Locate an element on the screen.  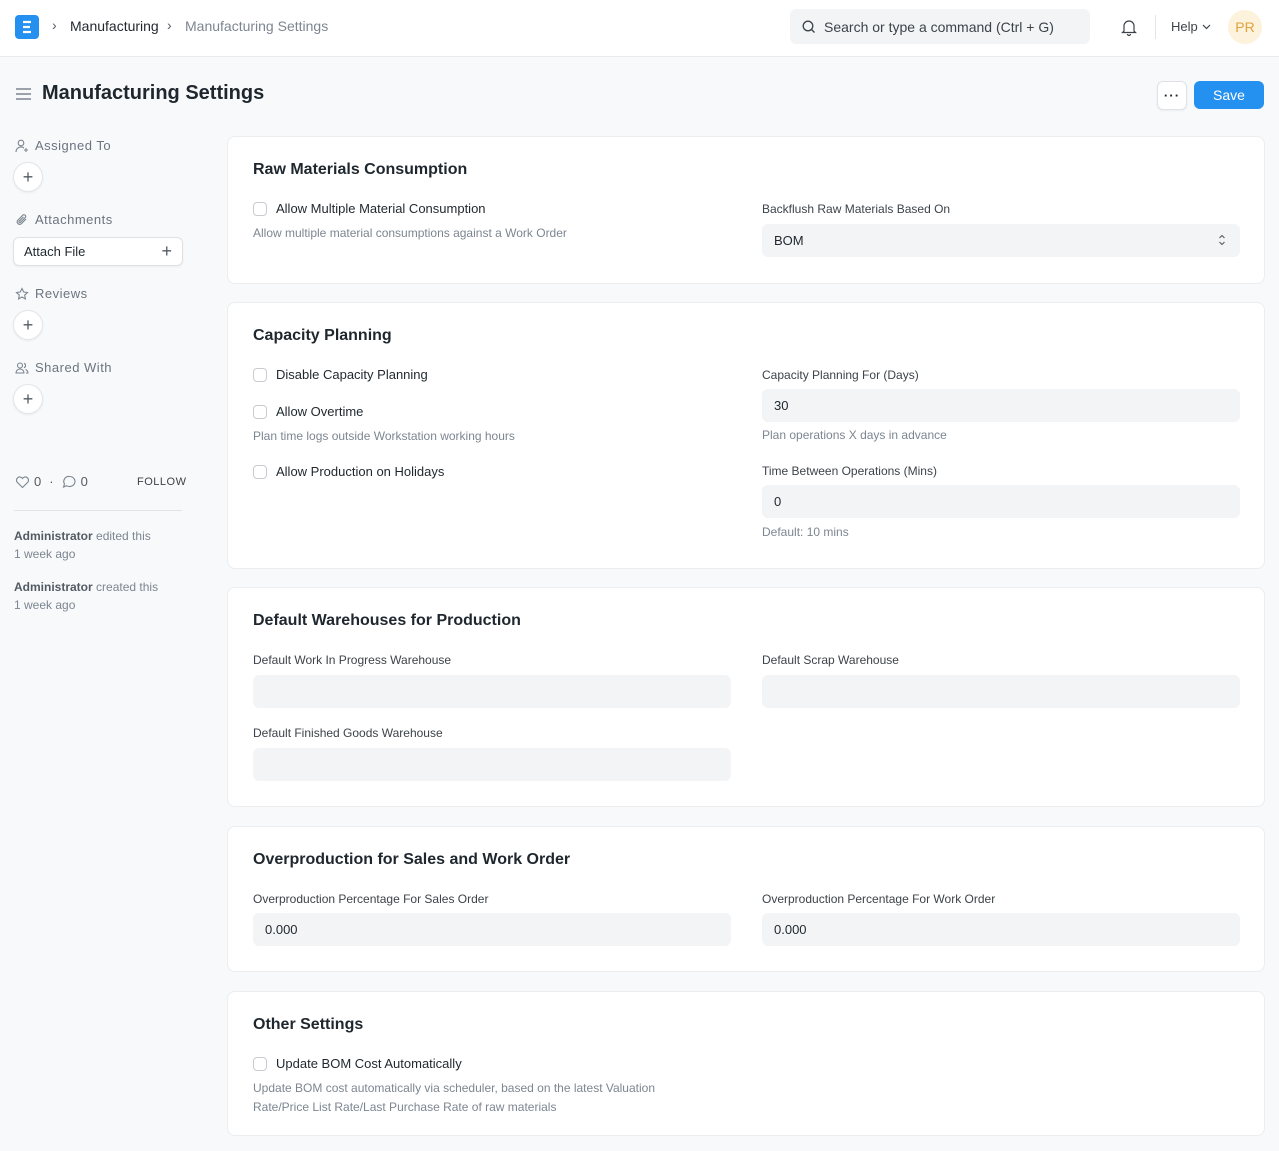
attachments-section: Attachments is located at coordinates (64, 219).